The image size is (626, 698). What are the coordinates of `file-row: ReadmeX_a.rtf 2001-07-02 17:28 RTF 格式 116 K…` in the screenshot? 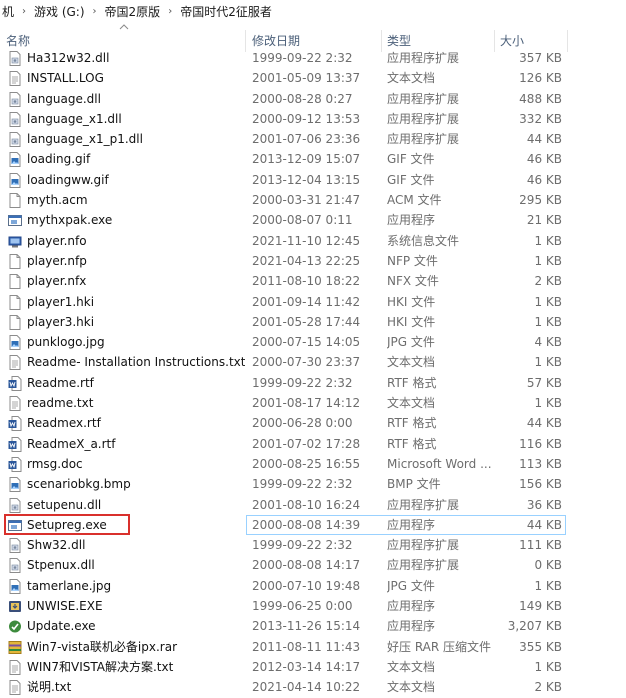 It's located at (313, 444).